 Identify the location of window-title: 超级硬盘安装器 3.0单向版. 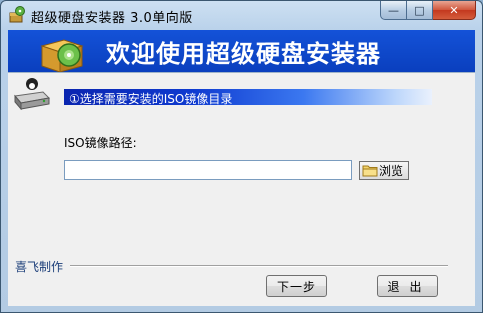
(112, 18).